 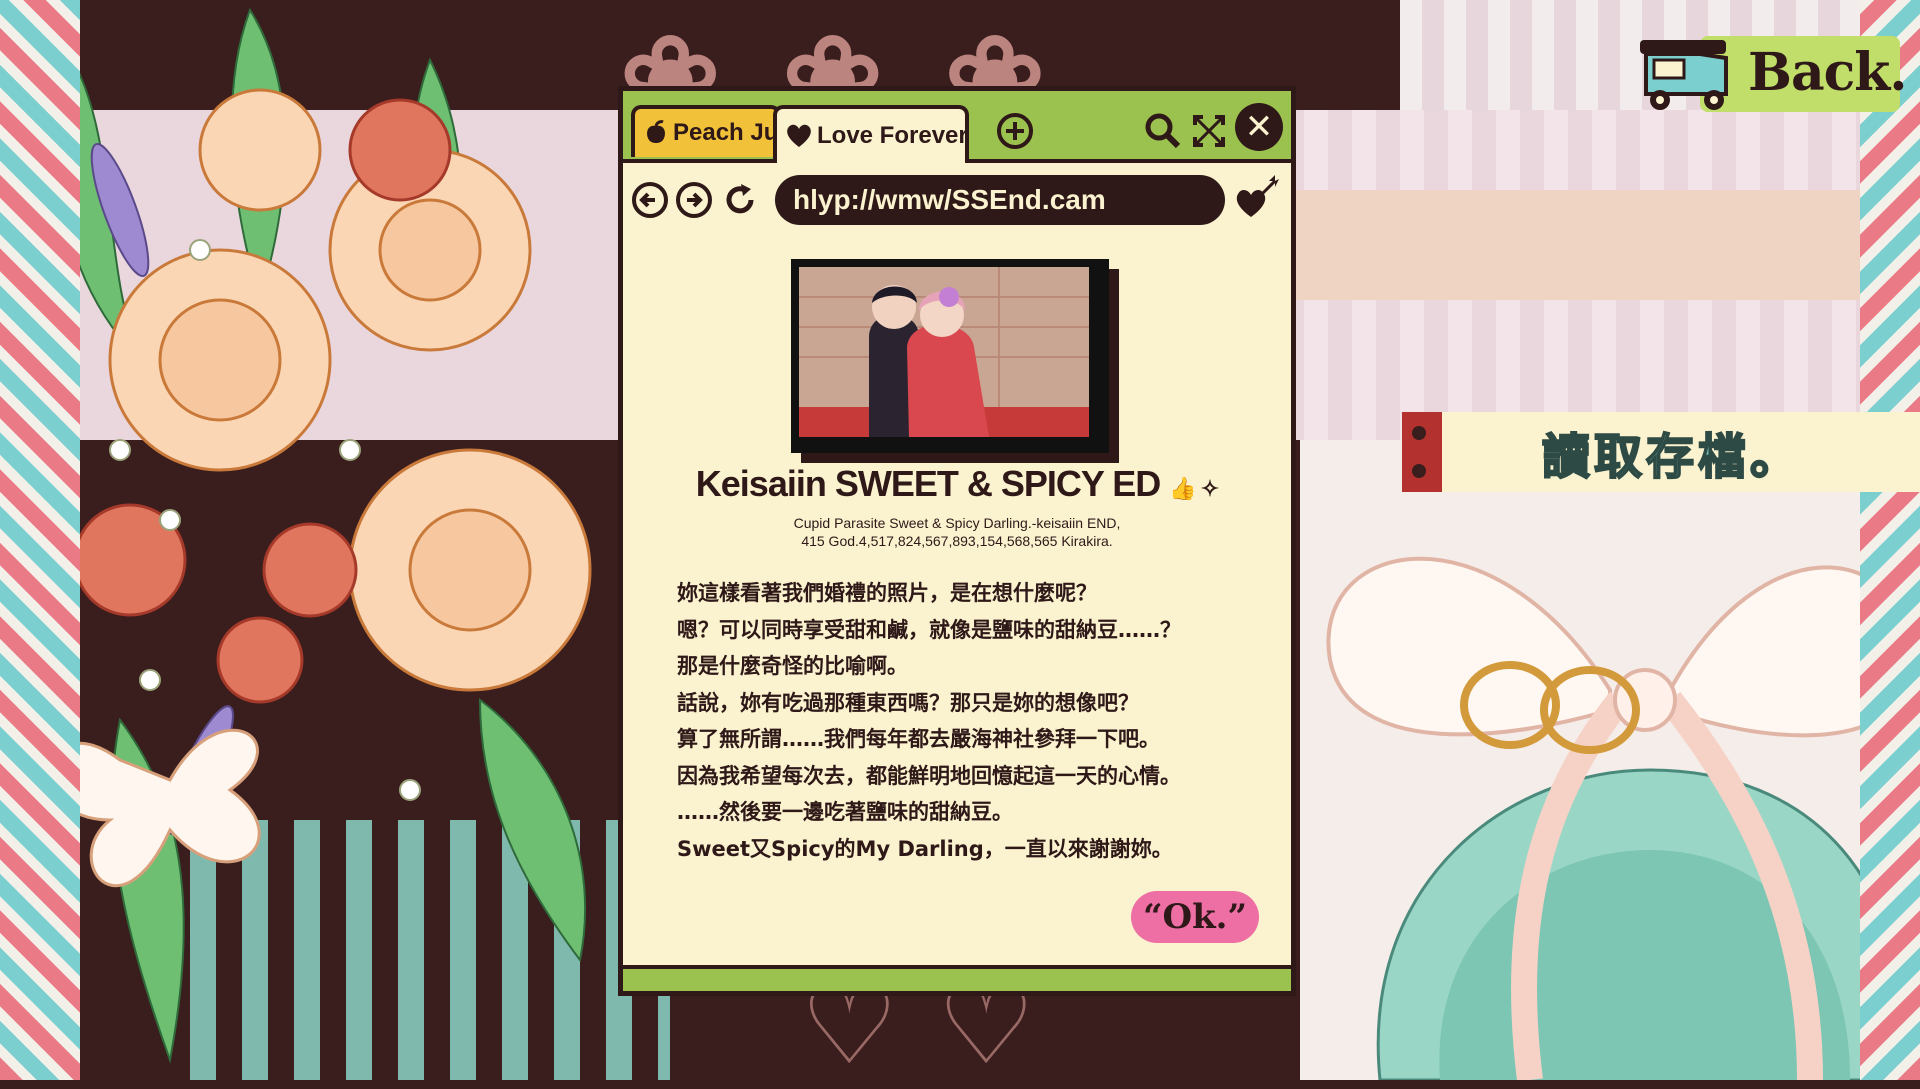 I want to click on tab-love-forever: Love Forever, so click(x=871, y=134).